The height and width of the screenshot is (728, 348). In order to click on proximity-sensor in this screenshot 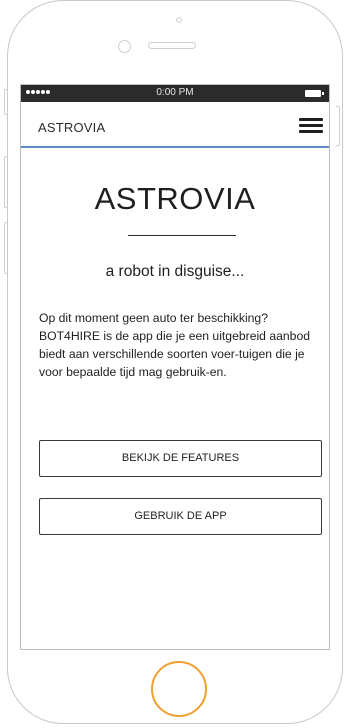, I will do `click(179, 20)`.